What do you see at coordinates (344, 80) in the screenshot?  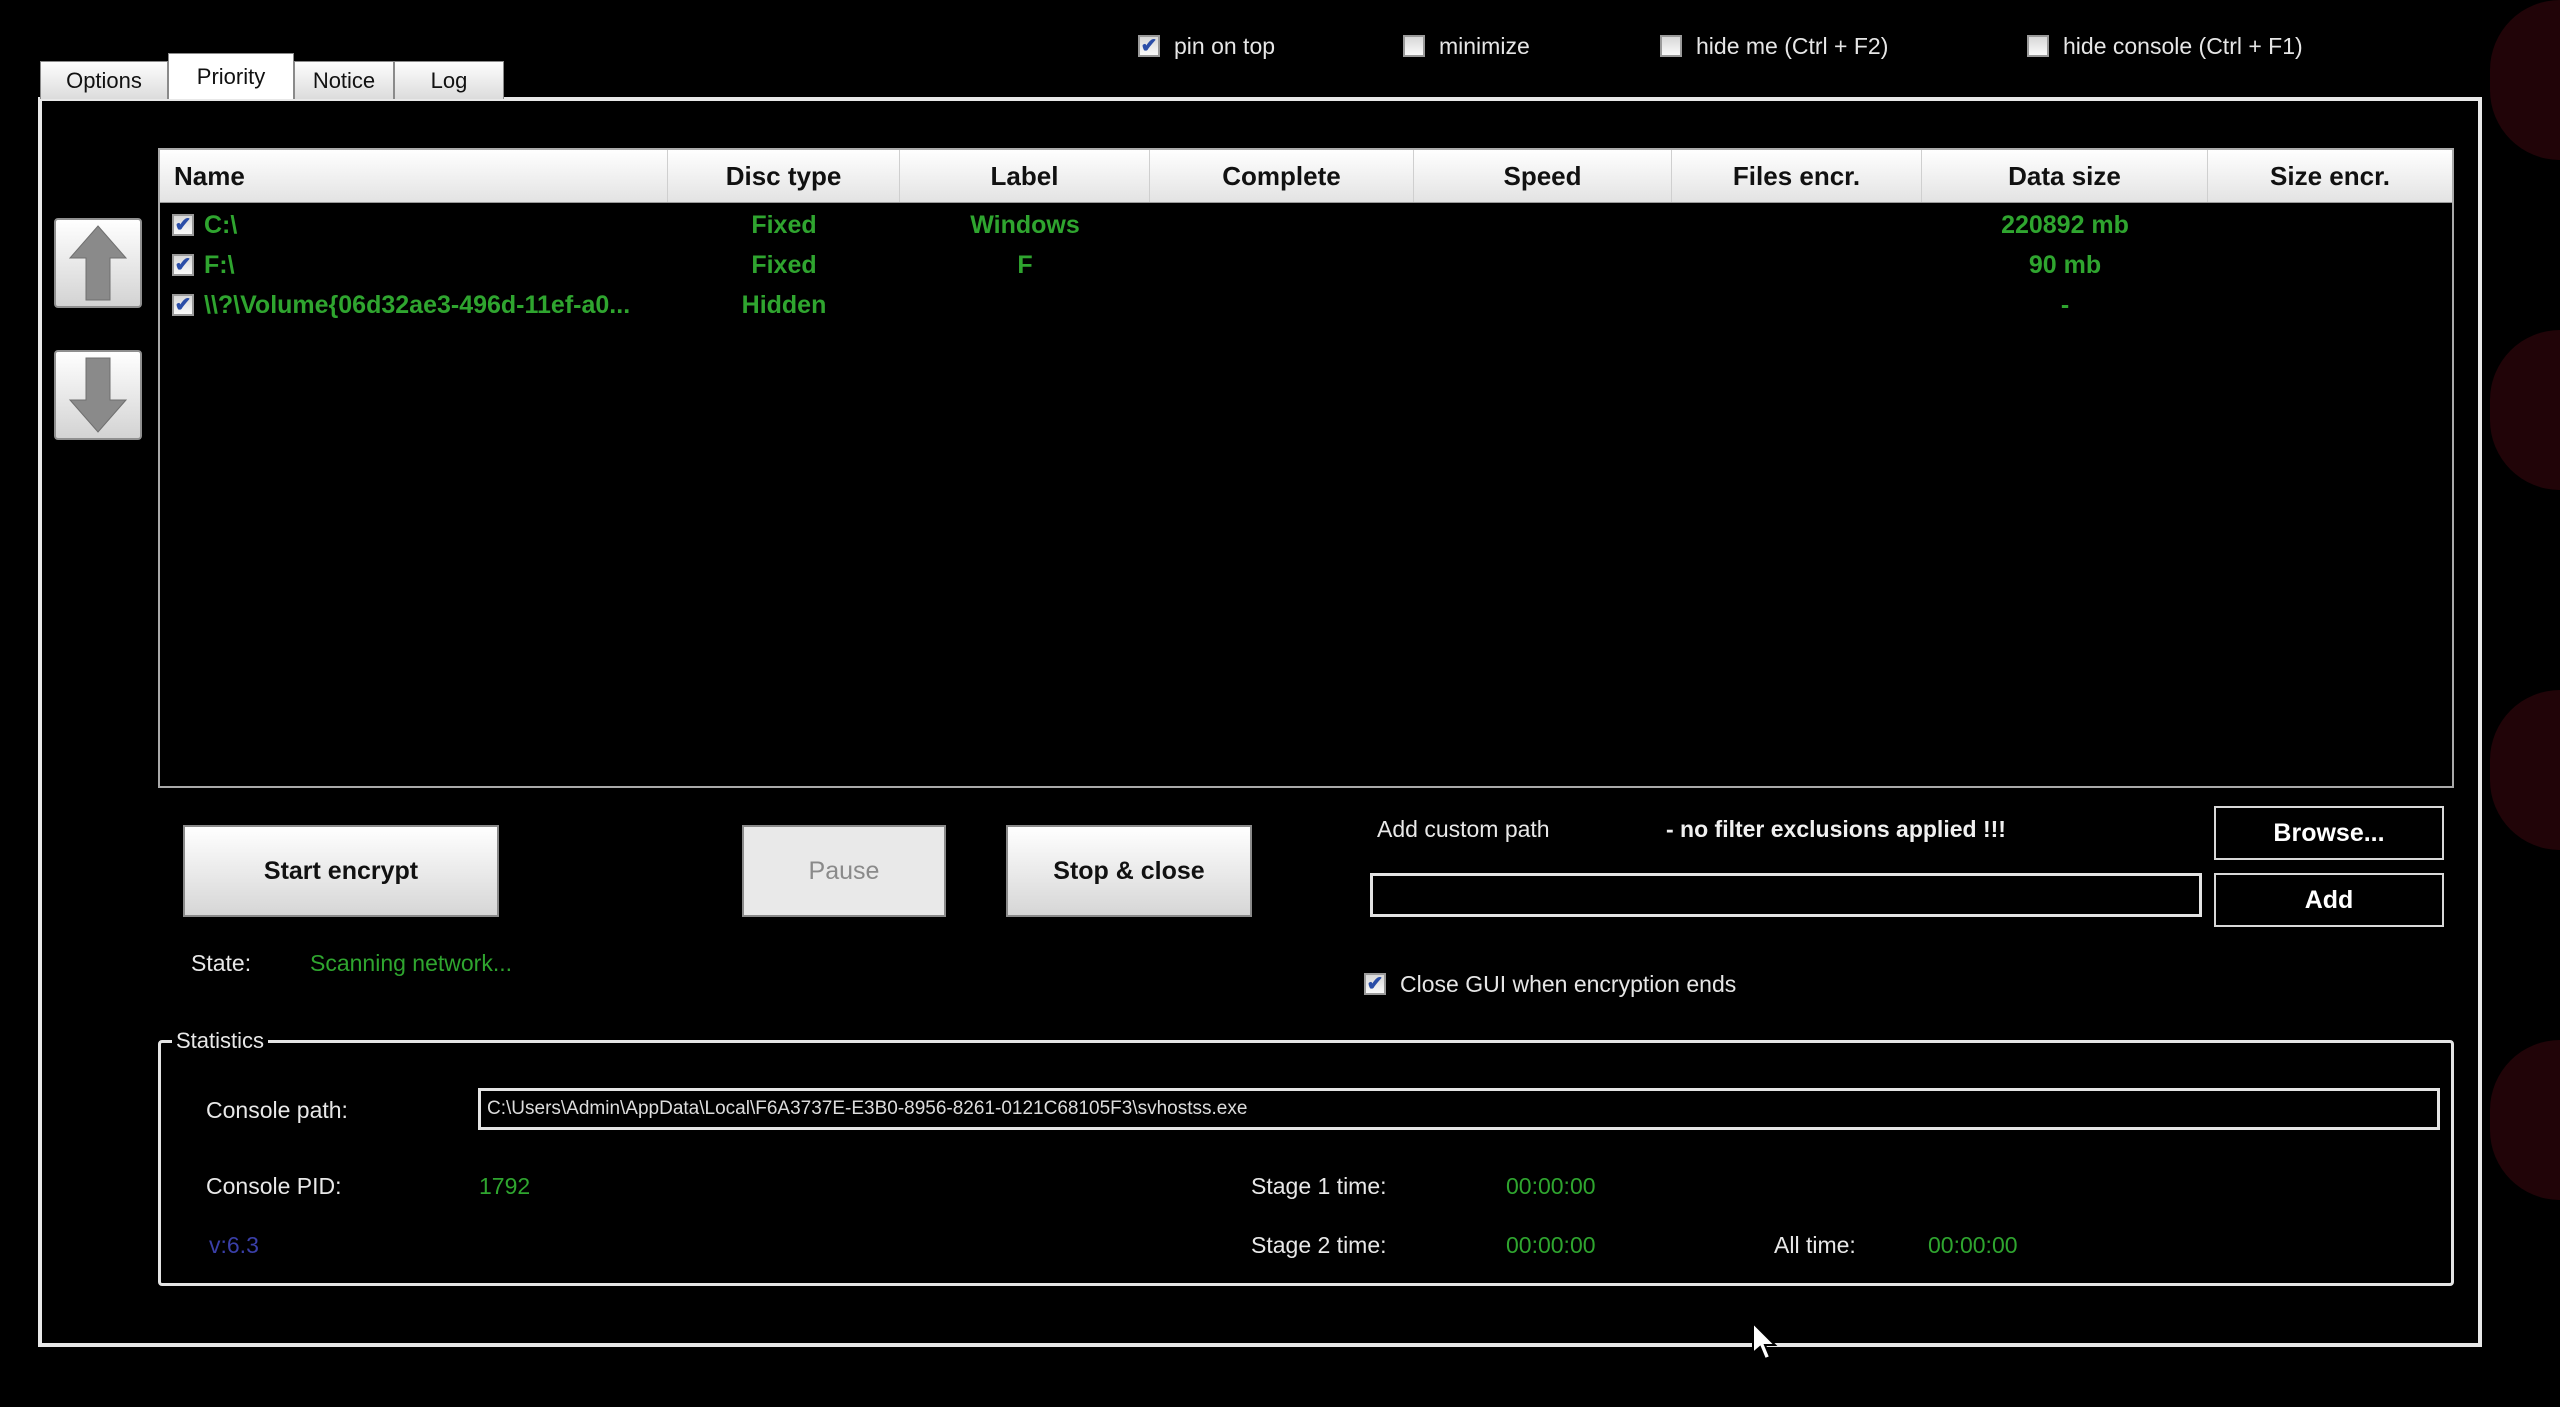 I see `tab-notice: Notice` at bounding box center [344, 80].